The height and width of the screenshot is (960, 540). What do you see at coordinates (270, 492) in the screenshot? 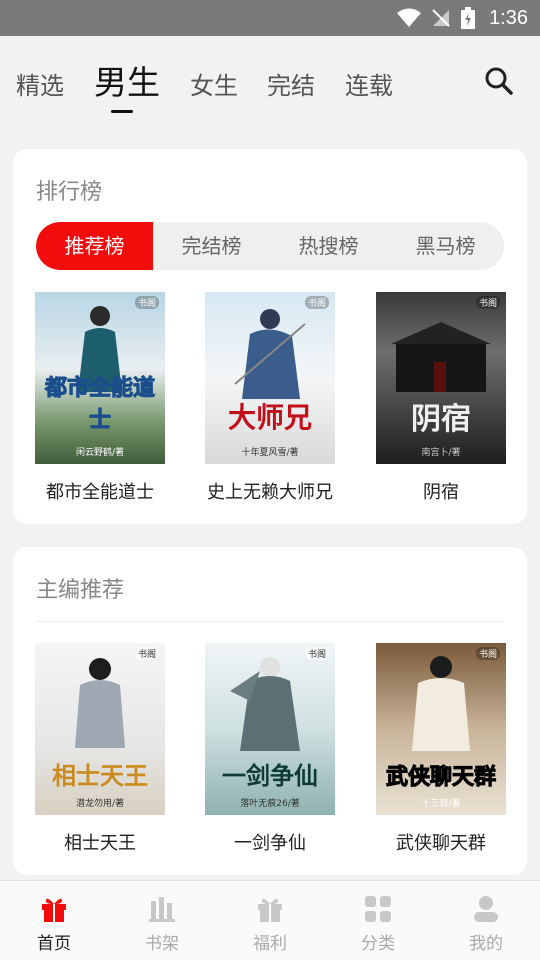
I see `book-title: 史上无赖大师兄` at bounding box center [270, 492].